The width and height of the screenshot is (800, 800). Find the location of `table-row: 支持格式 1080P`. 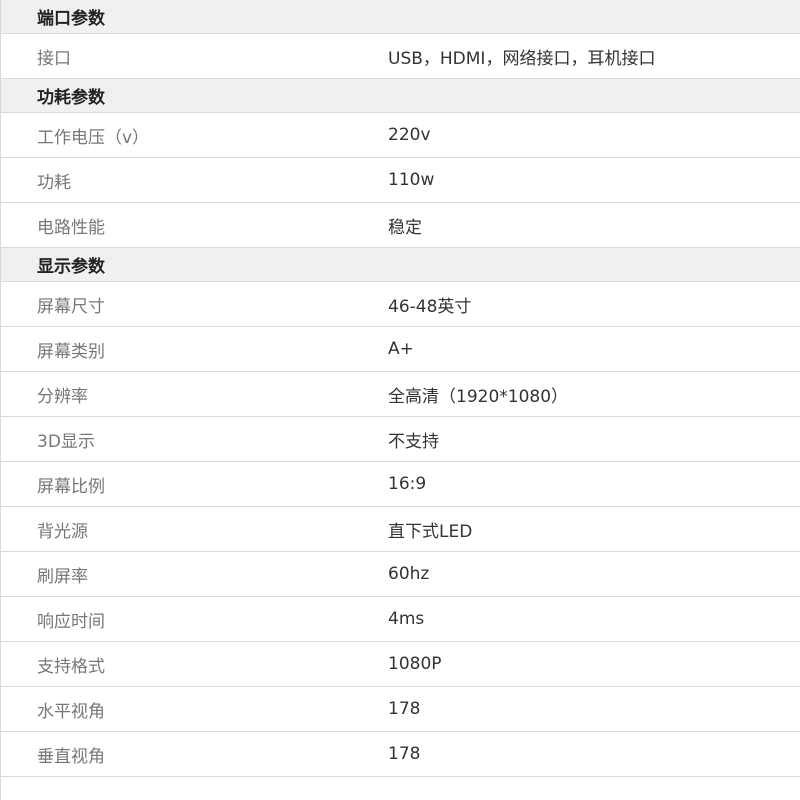

table-row: 支持格式 1080P is located at coordinates (400, 664).